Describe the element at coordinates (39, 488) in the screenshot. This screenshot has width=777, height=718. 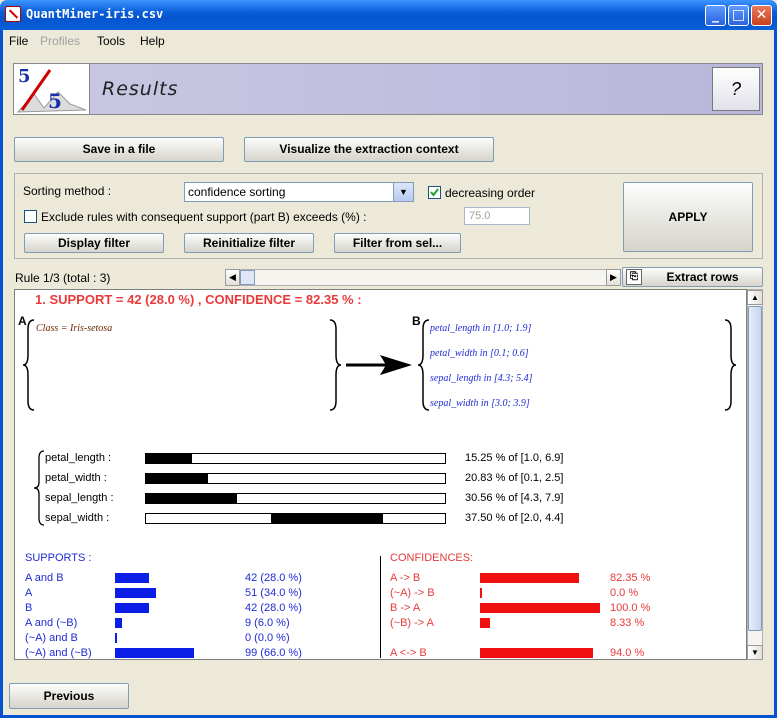
I see `intervals-brace` at that location.